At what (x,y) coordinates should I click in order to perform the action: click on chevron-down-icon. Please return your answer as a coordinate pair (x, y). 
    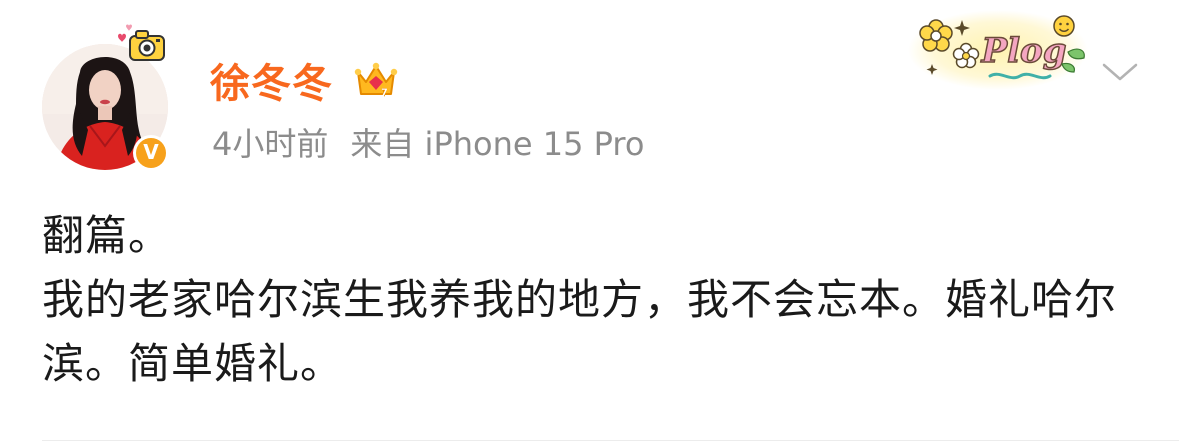
    Looking at the image, I should click on (1120, 72).